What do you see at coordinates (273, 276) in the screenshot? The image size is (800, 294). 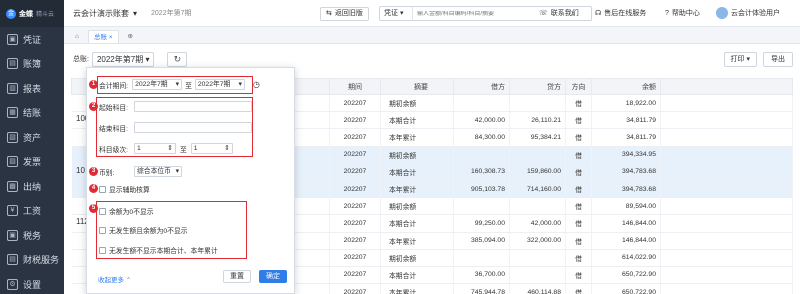 I see `confirm-button: 确定` at bounding box center [273, 276].